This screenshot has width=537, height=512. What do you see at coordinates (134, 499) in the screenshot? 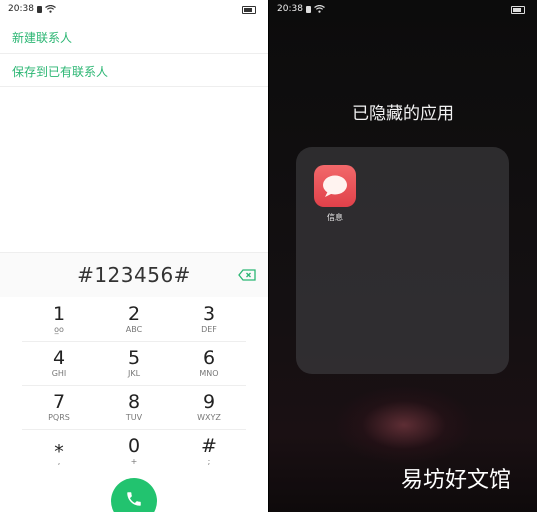
I see `phone-icon` at bounding box center [134, 499].